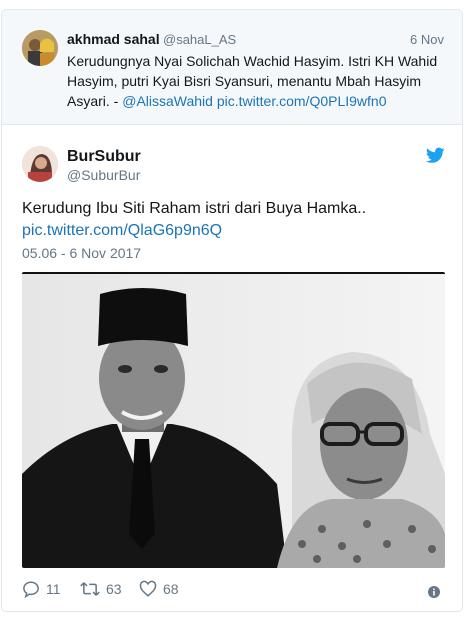  Describe the element at coordinates (148, 589) in the screenshot. I see `heart-icon` at that location.